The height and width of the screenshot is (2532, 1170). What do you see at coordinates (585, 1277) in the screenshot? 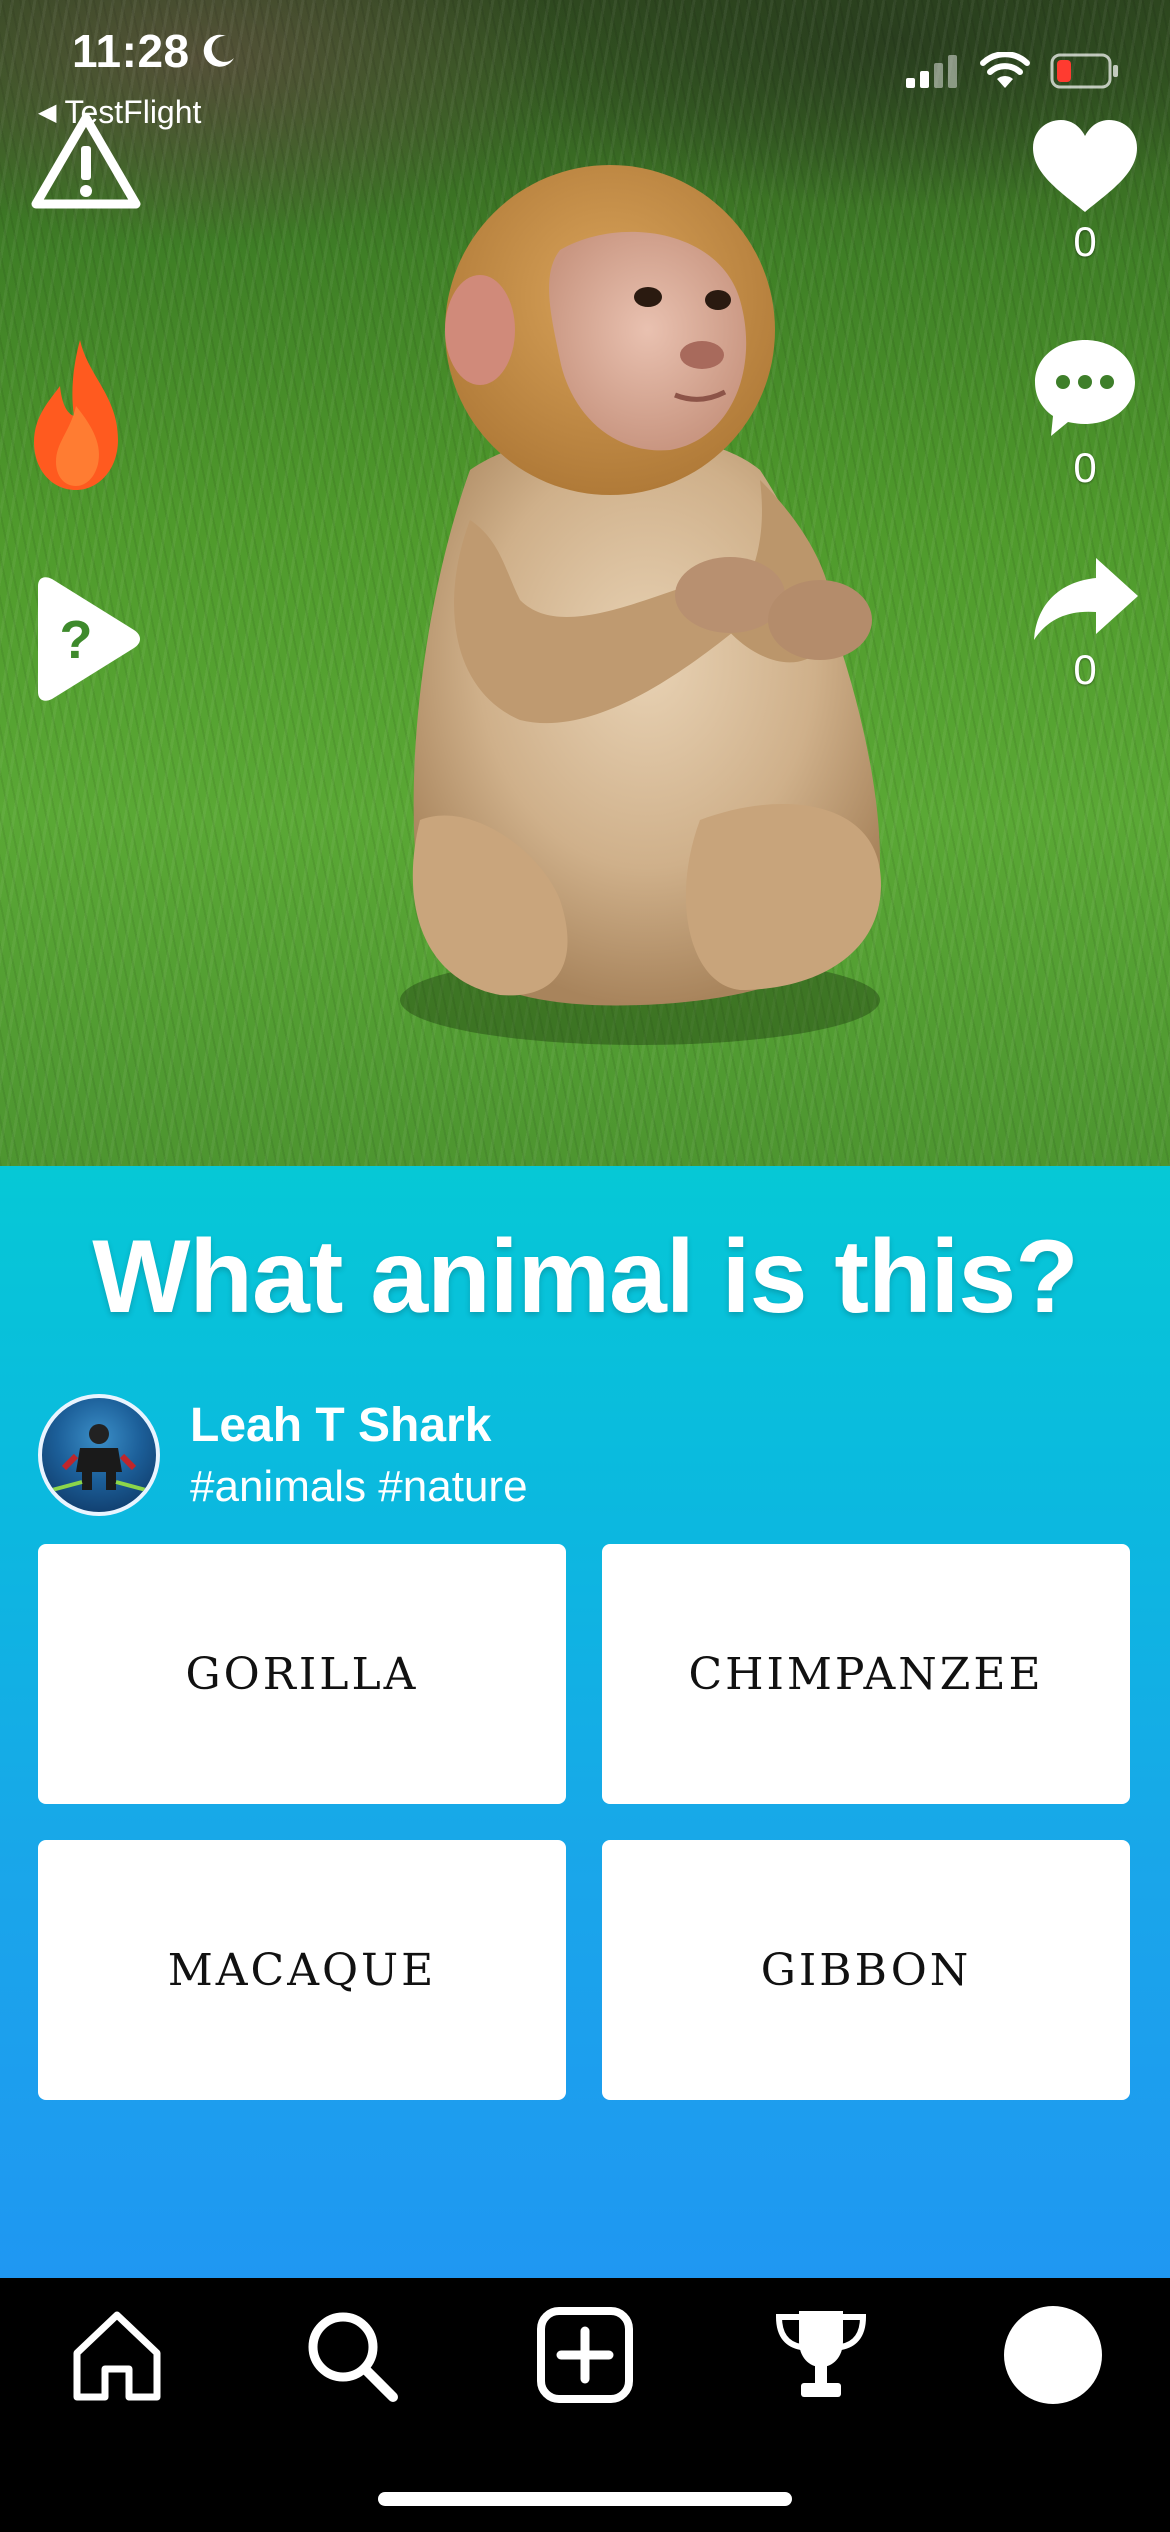
I see `quiz-question: What animal is this?` at bounding box center [585, 1277].